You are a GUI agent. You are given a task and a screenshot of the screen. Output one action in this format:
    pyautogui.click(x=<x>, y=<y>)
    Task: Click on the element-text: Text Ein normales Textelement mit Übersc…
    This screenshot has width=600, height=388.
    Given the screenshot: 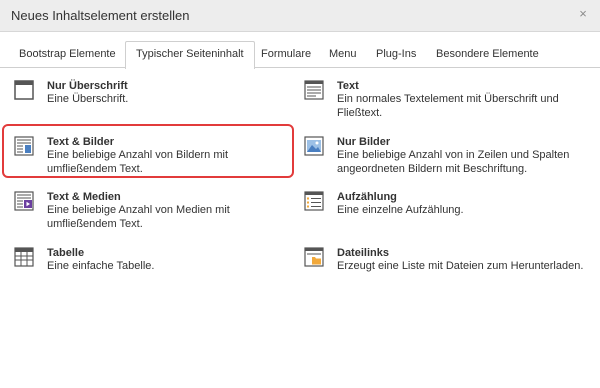 What is the action you would take?
    pyautogui.click(x=430, y=104)
    